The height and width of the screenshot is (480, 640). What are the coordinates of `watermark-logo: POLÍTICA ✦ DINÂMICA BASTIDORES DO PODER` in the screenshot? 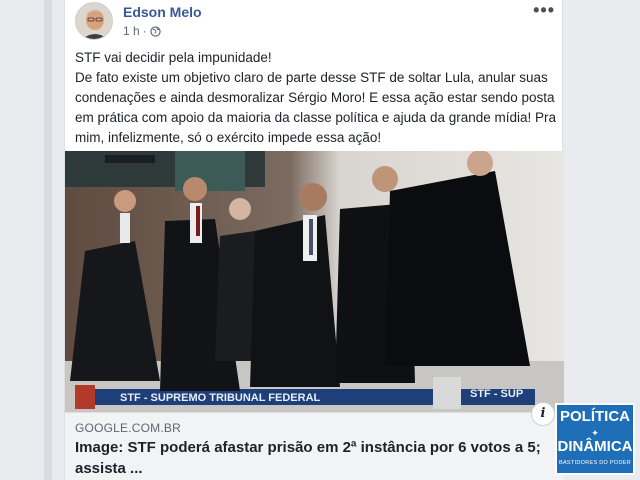 It's located at (595, 439).